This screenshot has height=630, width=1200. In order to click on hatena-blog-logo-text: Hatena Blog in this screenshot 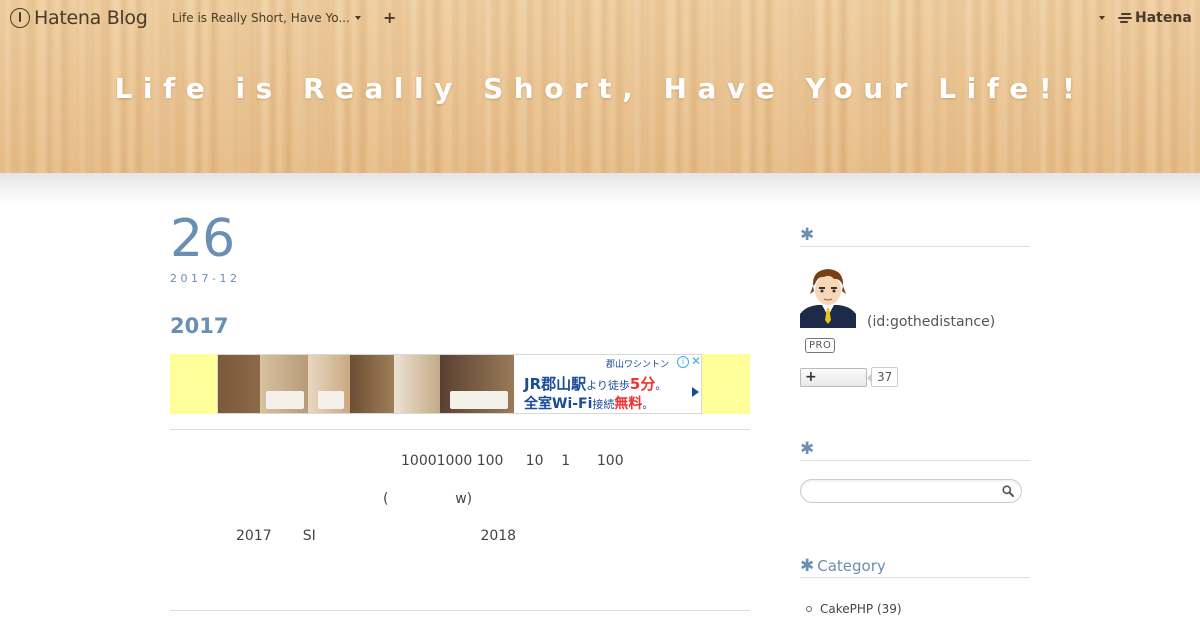, I will do `click(91, 18)`.